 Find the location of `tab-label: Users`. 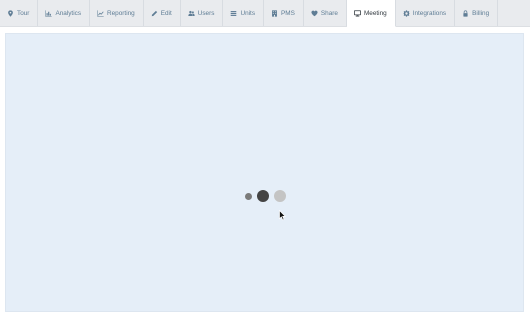

tab-label: Users is located at coordinates (206, 13).